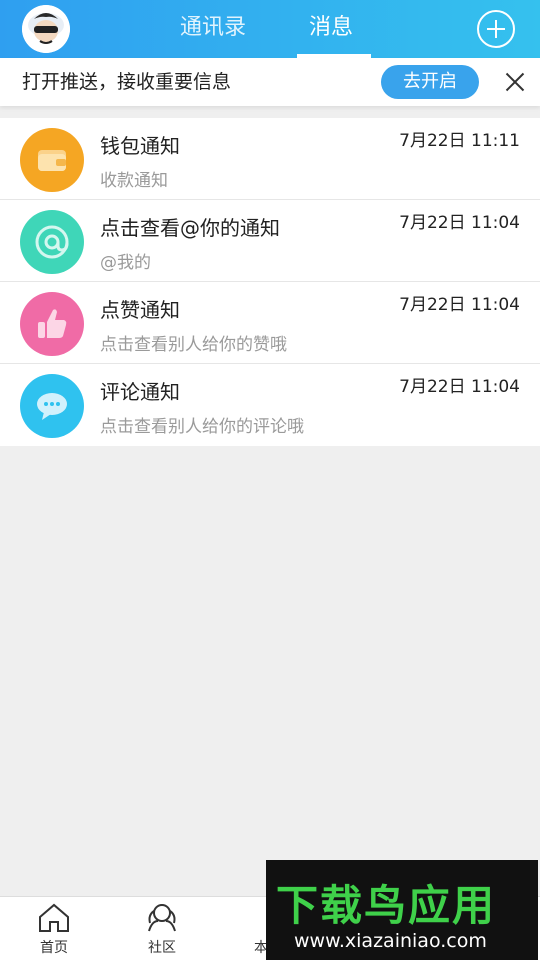  I want to click on plus-circle-icon, so click(496, 29).